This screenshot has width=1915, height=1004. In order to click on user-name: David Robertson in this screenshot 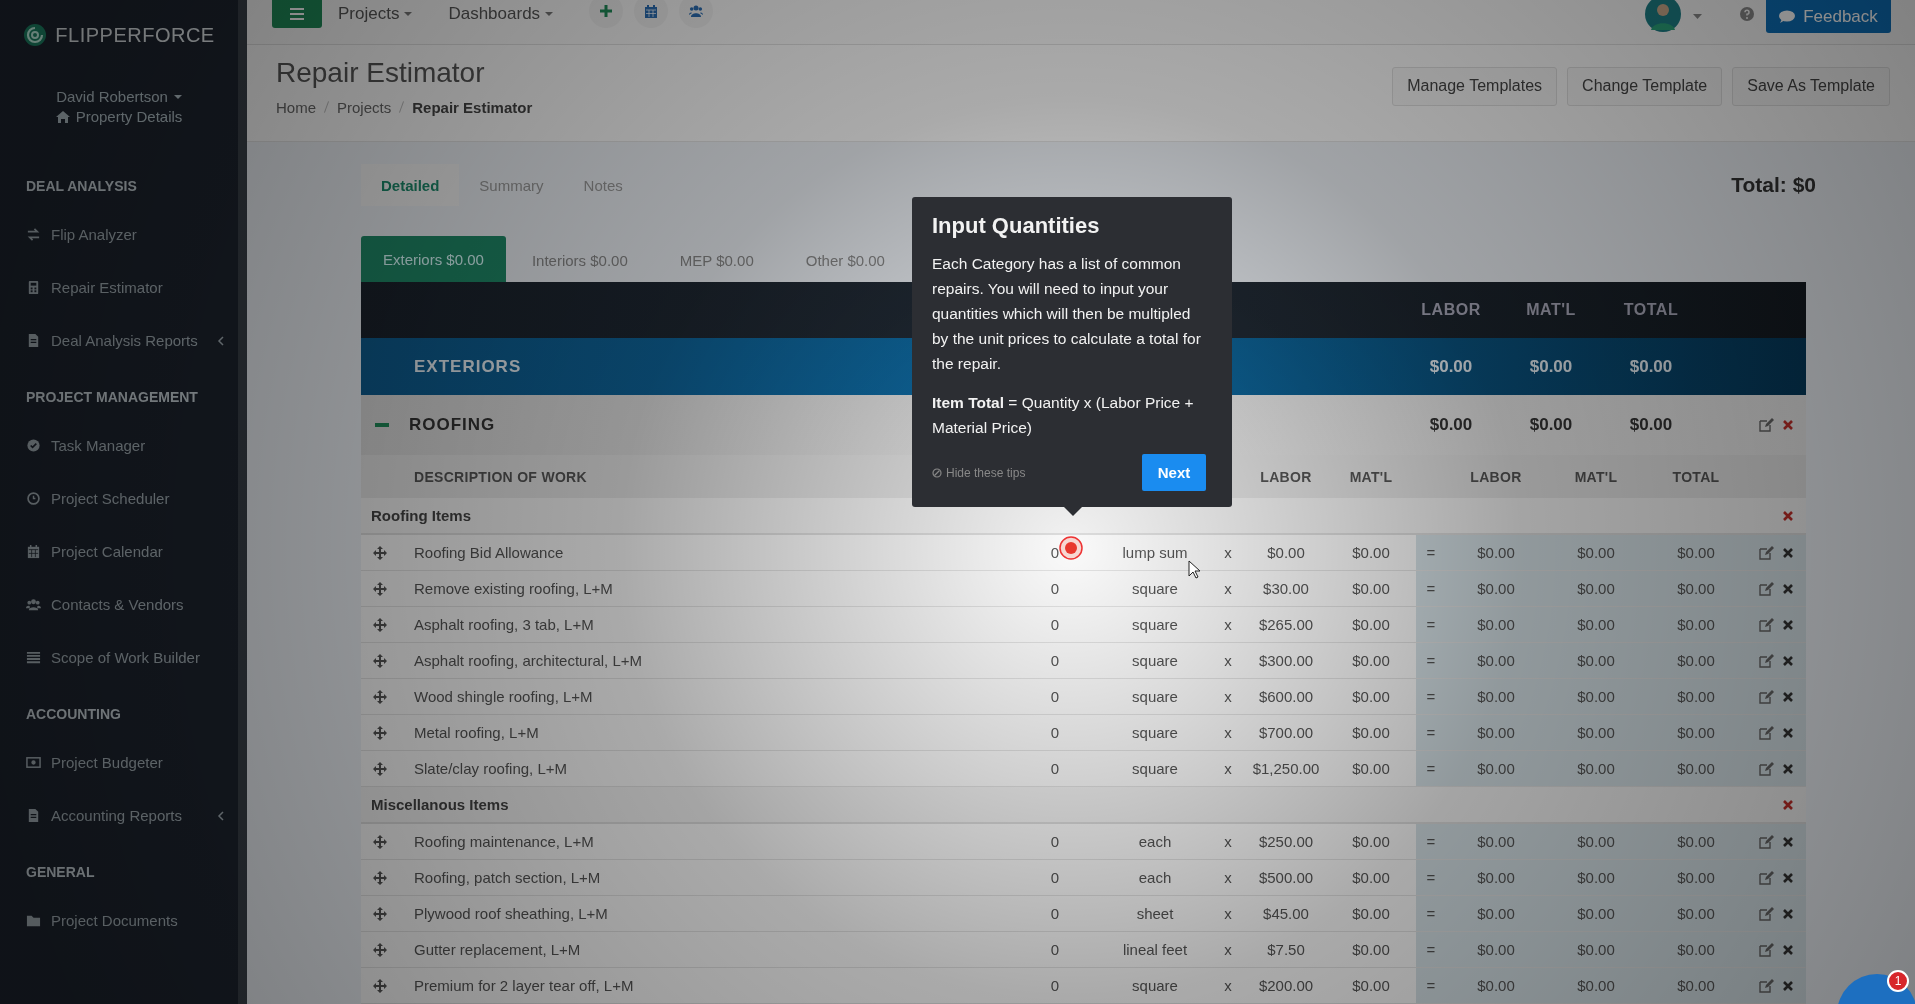, I will do `click(112, 96)`.